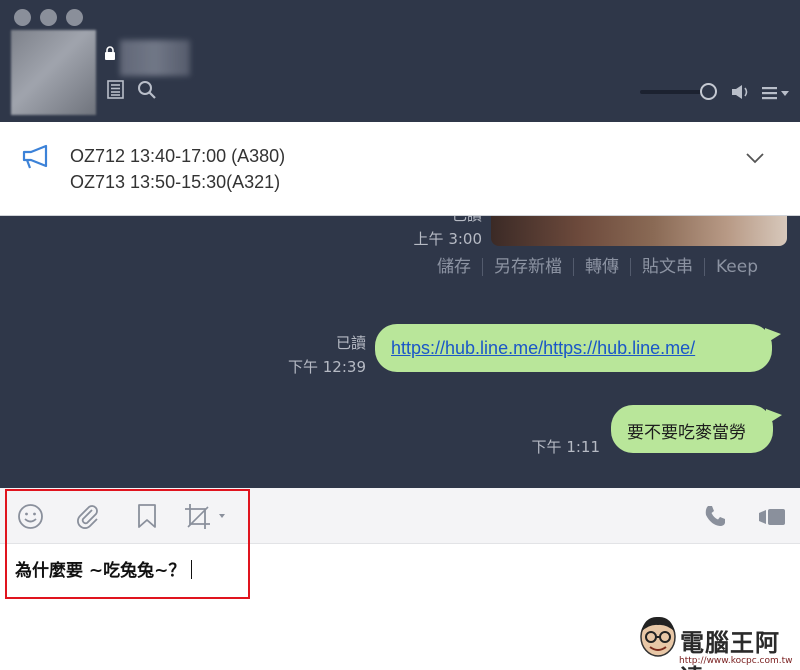 The height and width of the screenshot is (670, 800). What do you see at coordinates (772, 517) in the screenshot?
I see `video-icon` at bounding box center [772, 517].